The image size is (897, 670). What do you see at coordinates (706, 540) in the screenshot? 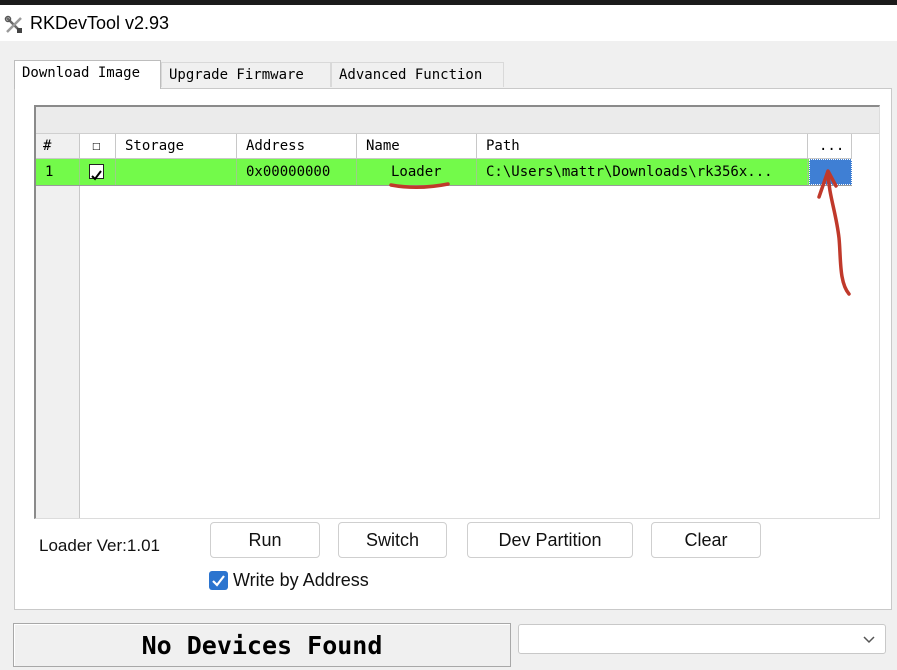
I see `clear-button: Clear` at bounding box center [706, 540].